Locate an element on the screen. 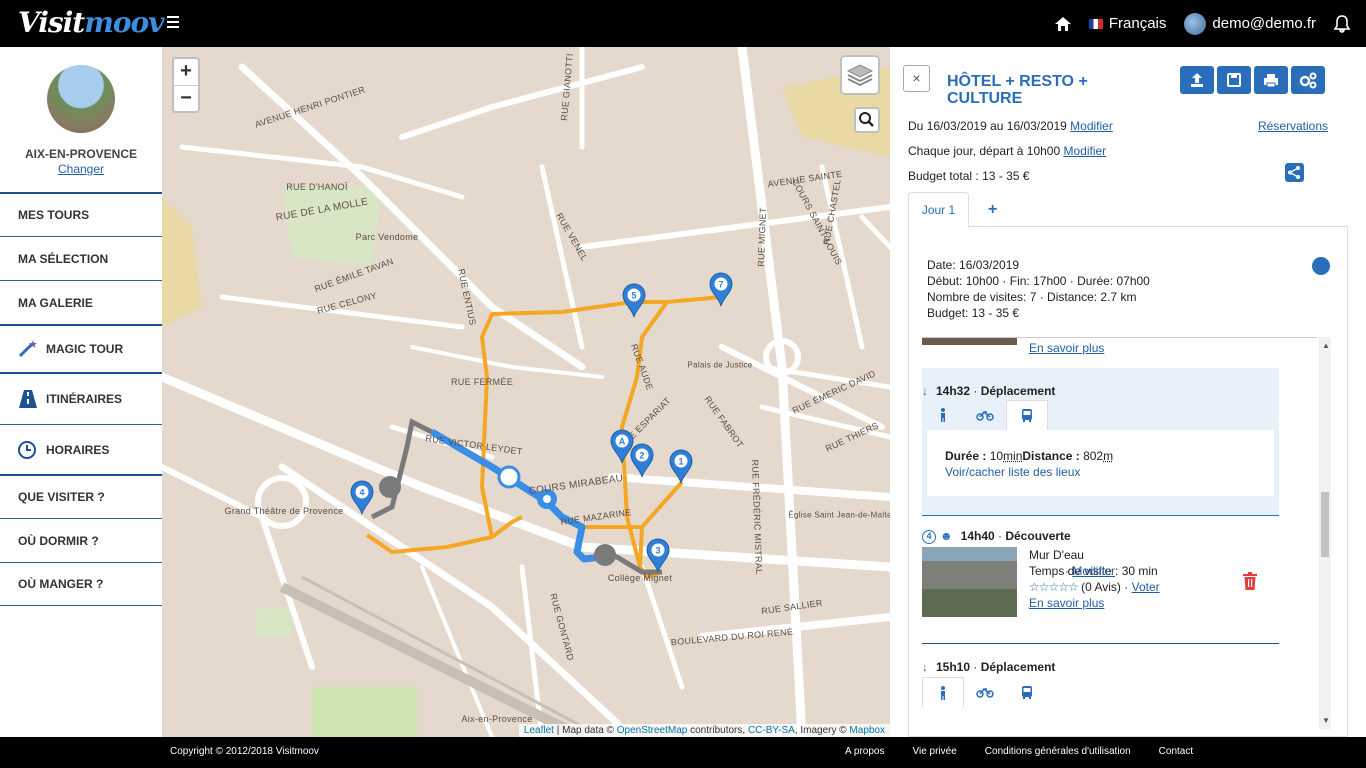 The image size is (1366, 768). globe-icon is located at coordinates (1321, 266).